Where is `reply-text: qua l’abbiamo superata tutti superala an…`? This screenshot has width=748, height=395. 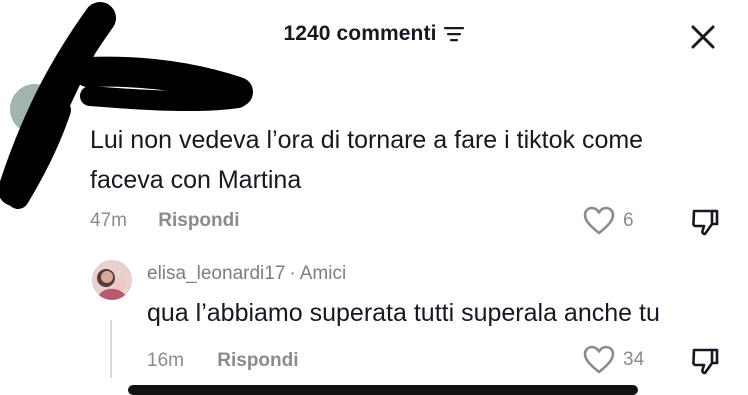 reply-text: qua l’abbiamo superata tutti superala an… is located at coordinates (403, 313).